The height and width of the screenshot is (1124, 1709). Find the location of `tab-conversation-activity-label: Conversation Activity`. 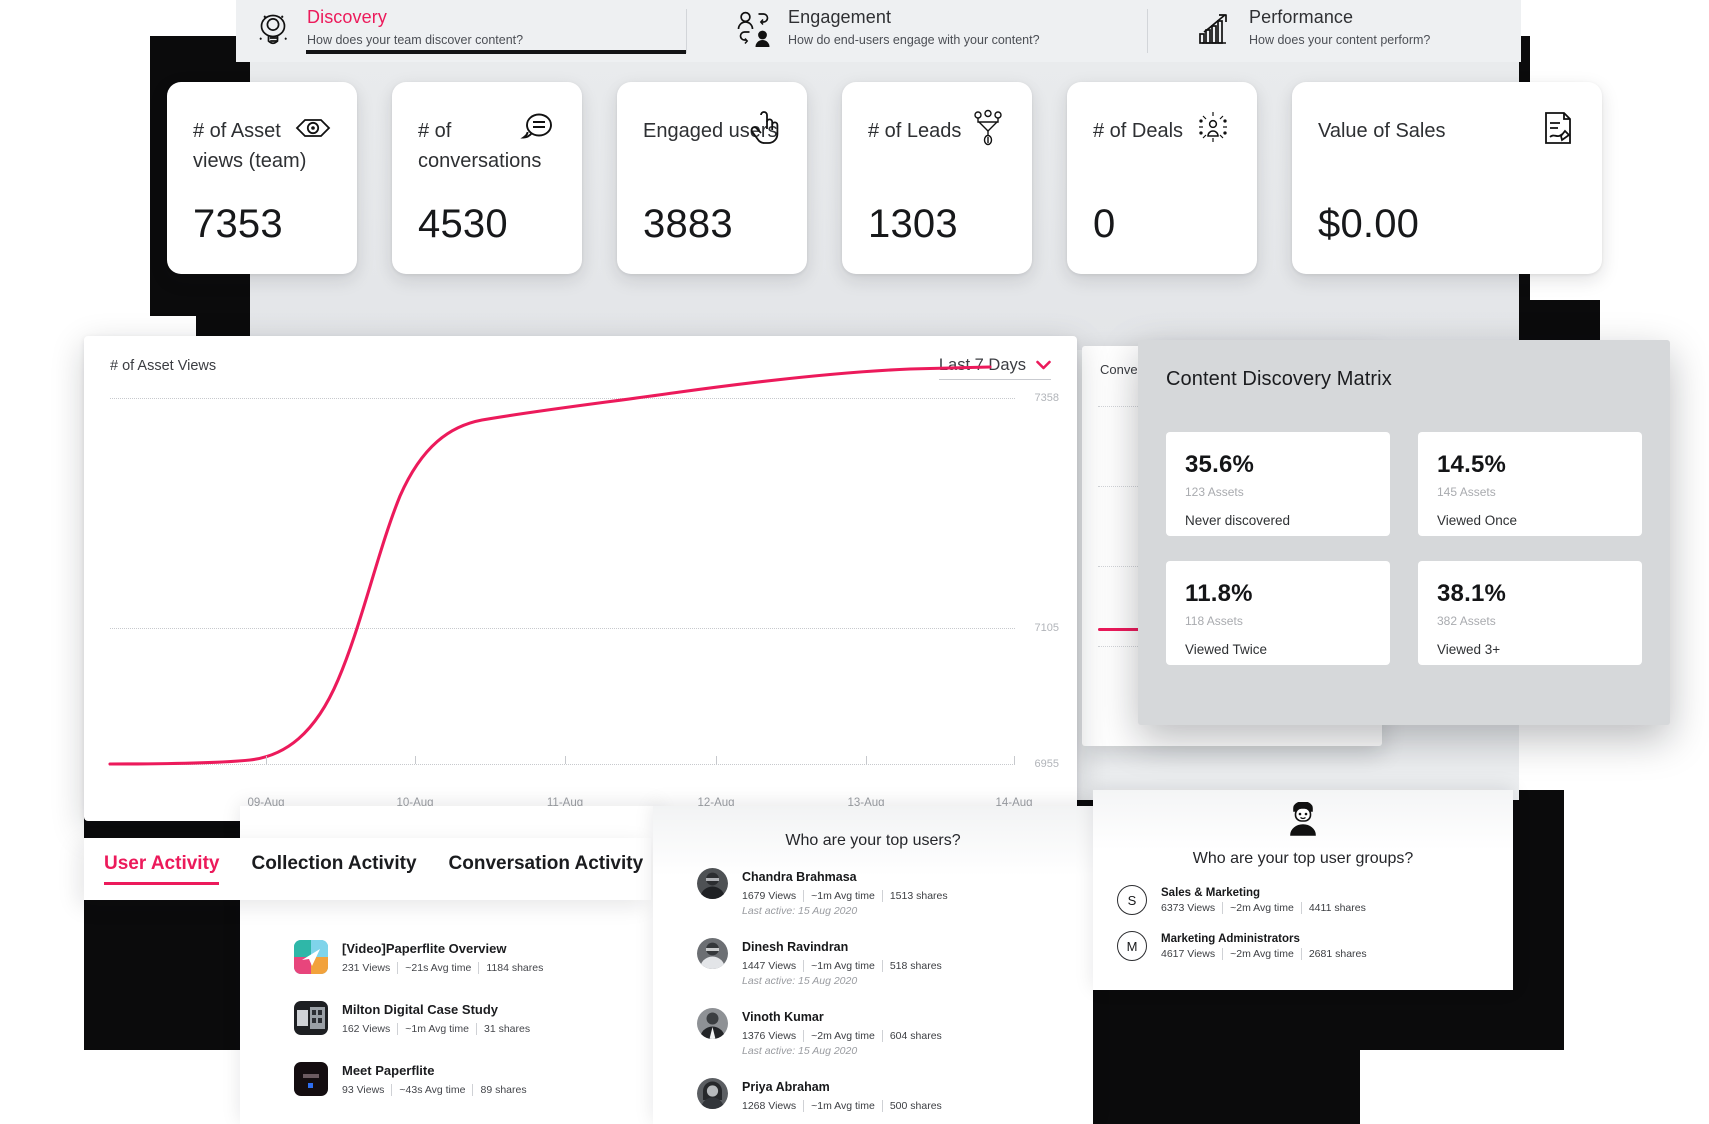

tab-conversation-activity-label: Conversation Activity is located at coordinates (546, 863).